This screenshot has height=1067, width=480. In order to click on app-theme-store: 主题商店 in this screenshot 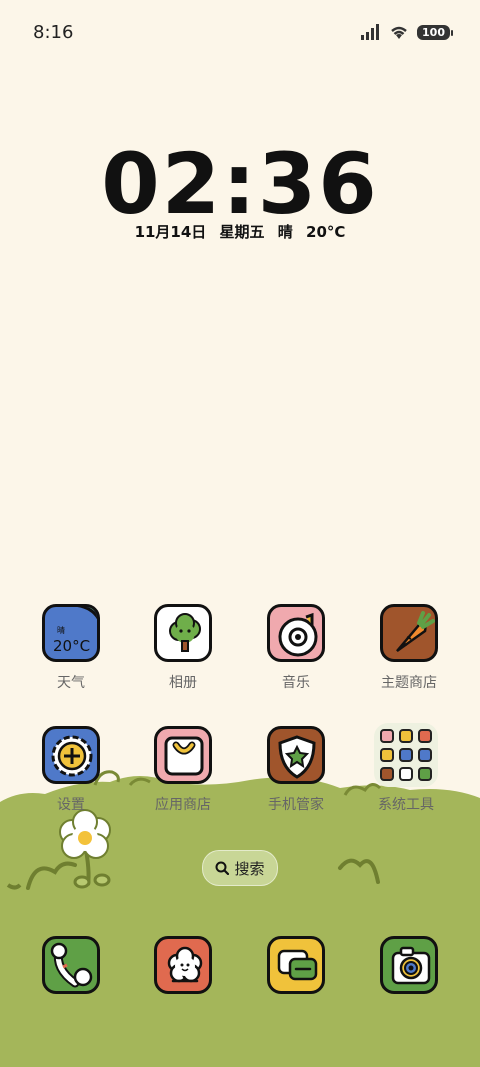, I will do `click(409, 648)`.